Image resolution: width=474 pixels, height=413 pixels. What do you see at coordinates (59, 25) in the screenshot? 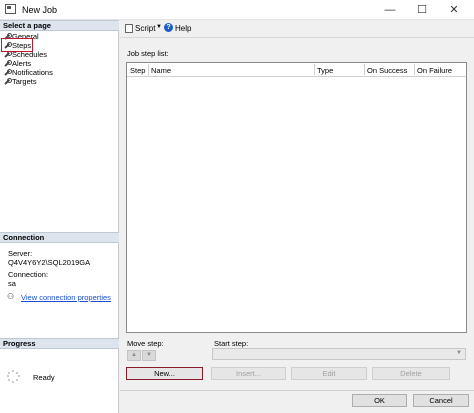
I see `select-page-header: Select a page` at bounding box center [59, 25].